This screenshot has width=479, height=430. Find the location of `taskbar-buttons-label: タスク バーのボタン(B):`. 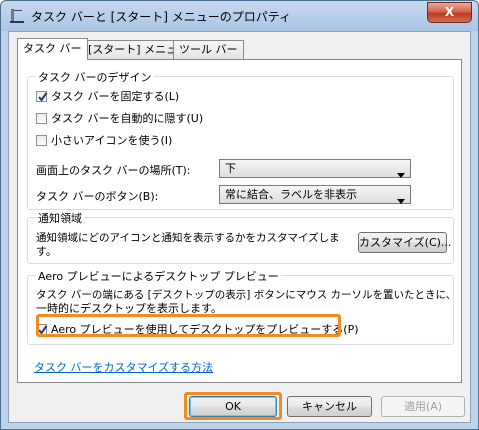

taskbar-buttons-label: タスク バーのボタン(B): is located at coordinates (97, 196).